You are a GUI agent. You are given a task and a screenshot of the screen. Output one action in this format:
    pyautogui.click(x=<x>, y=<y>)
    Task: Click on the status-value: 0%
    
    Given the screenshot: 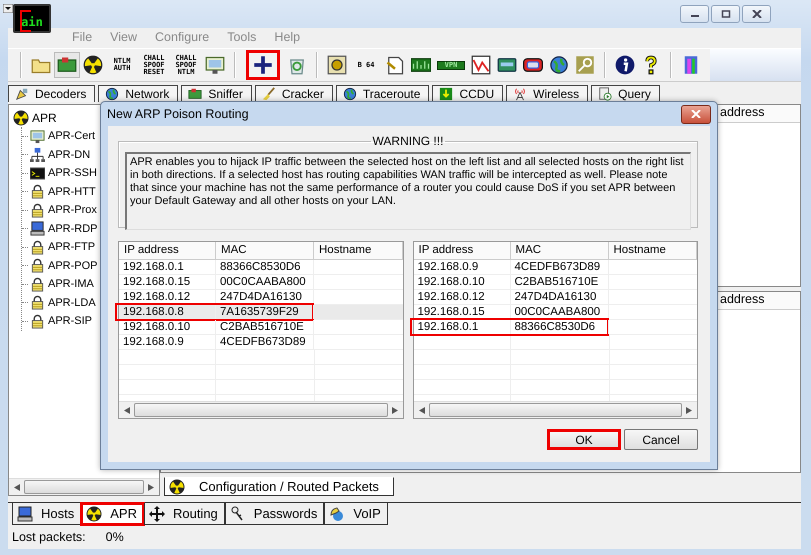 What is the action you would take?
    pyautogui.click(x=115, y=537)
    